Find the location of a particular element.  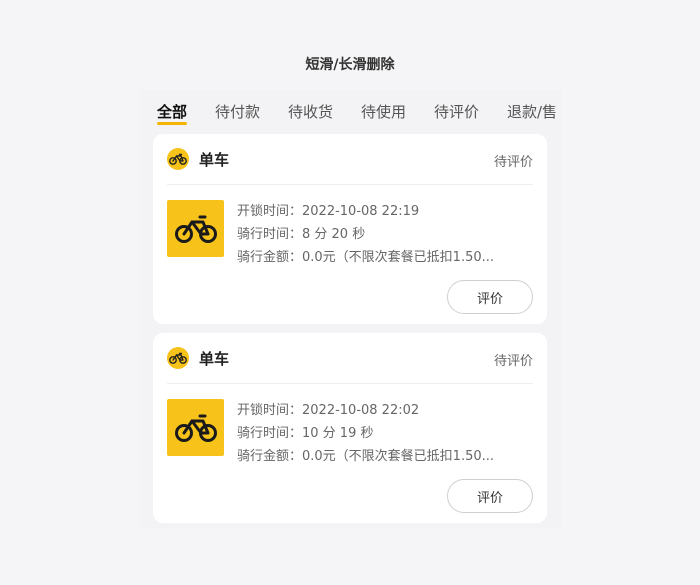

active-tab-indicator is located at coordinates (172, 123).